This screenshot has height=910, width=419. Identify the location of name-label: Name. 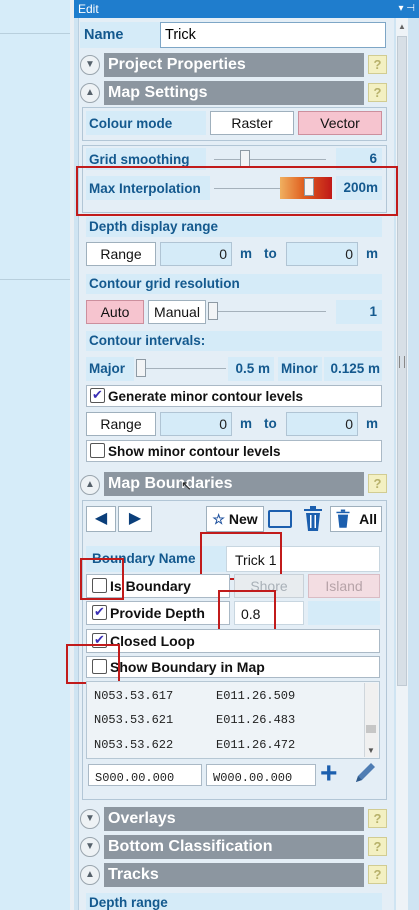
(104, 35).